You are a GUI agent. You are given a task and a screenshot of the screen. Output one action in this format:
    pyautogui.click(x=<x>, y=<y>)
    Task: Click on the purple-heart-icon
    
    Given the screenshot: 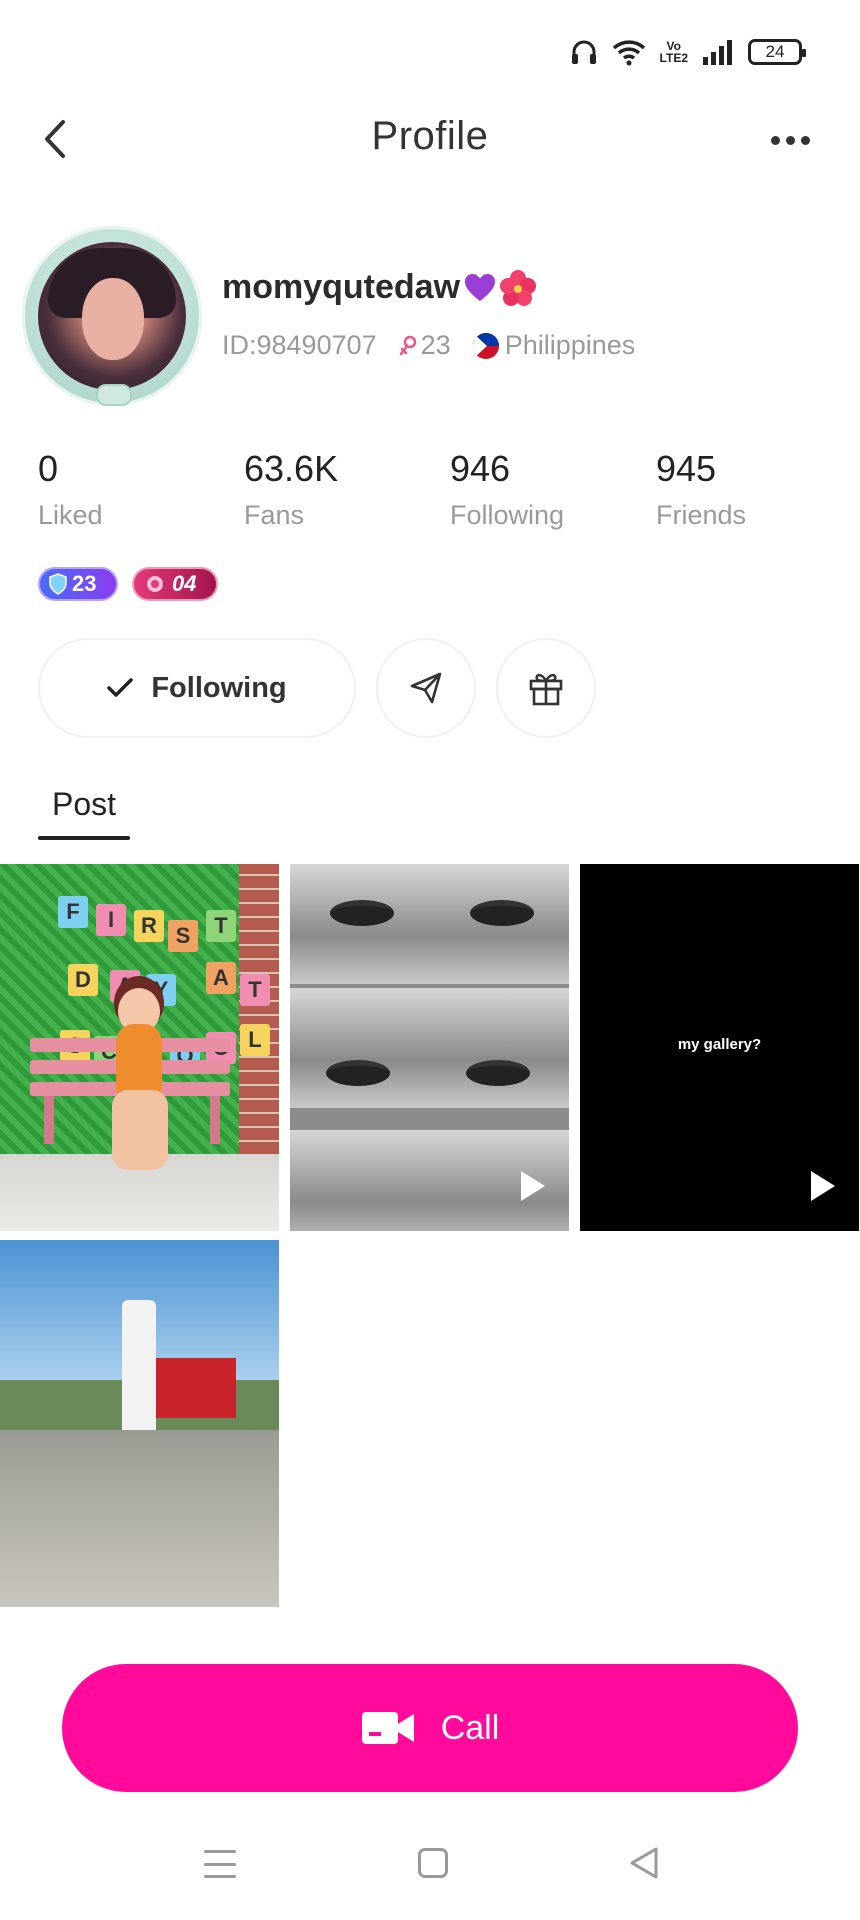 What is the action you would take?
    pyautogui.click(x=480, y=287)
    